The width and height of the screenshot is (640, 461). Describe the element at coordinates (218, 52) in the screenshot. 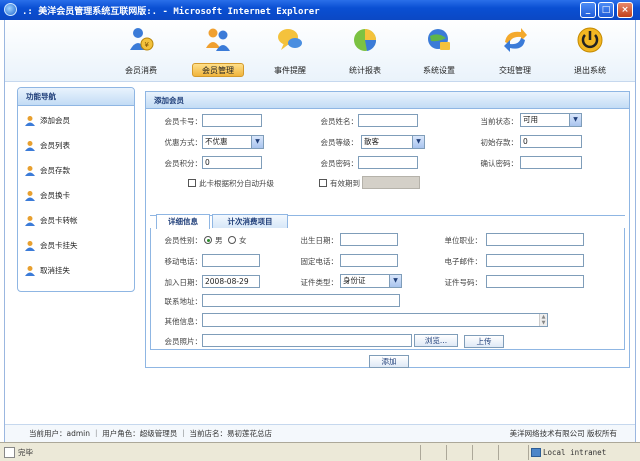

I see `nav-member-manage: 会员管理` at that location.